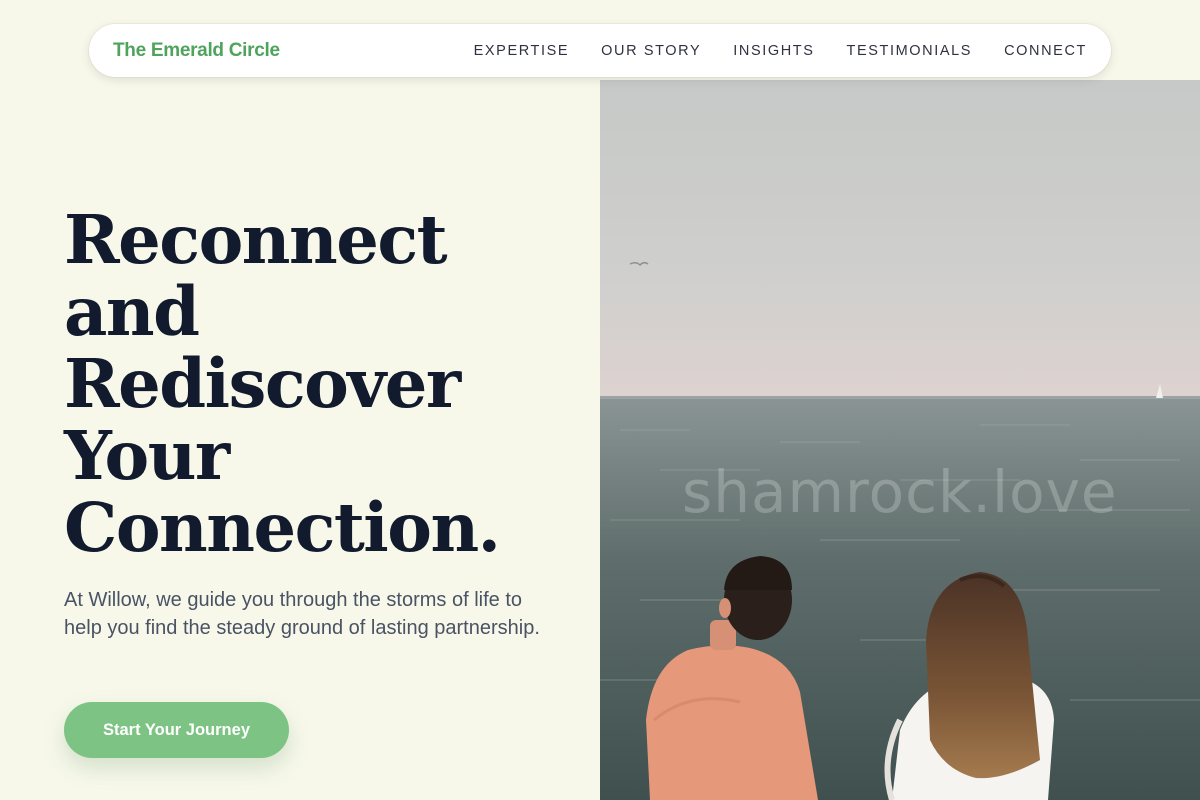  Describe the element at coordinates (256, 239) in the screenshot. I see `hero-title-line: Reconnect` at that location.